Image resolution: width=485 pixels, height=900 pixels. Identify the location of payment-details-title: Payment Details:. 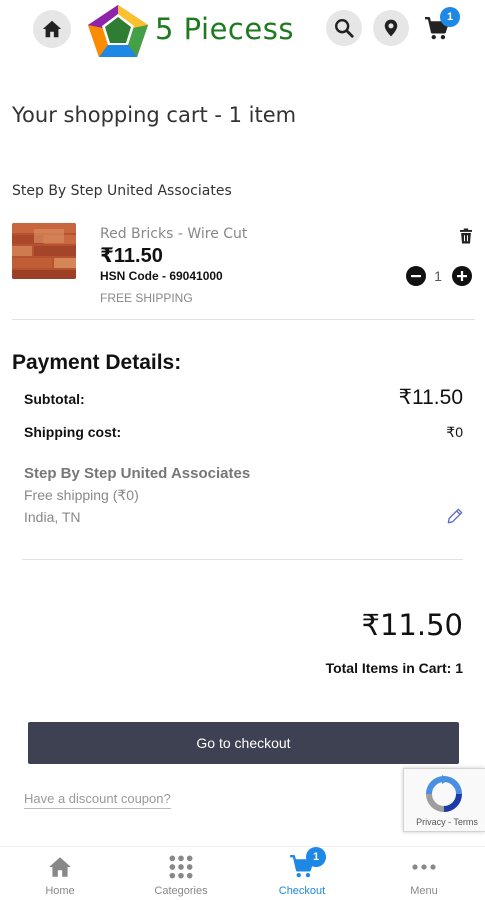
(97, 362).